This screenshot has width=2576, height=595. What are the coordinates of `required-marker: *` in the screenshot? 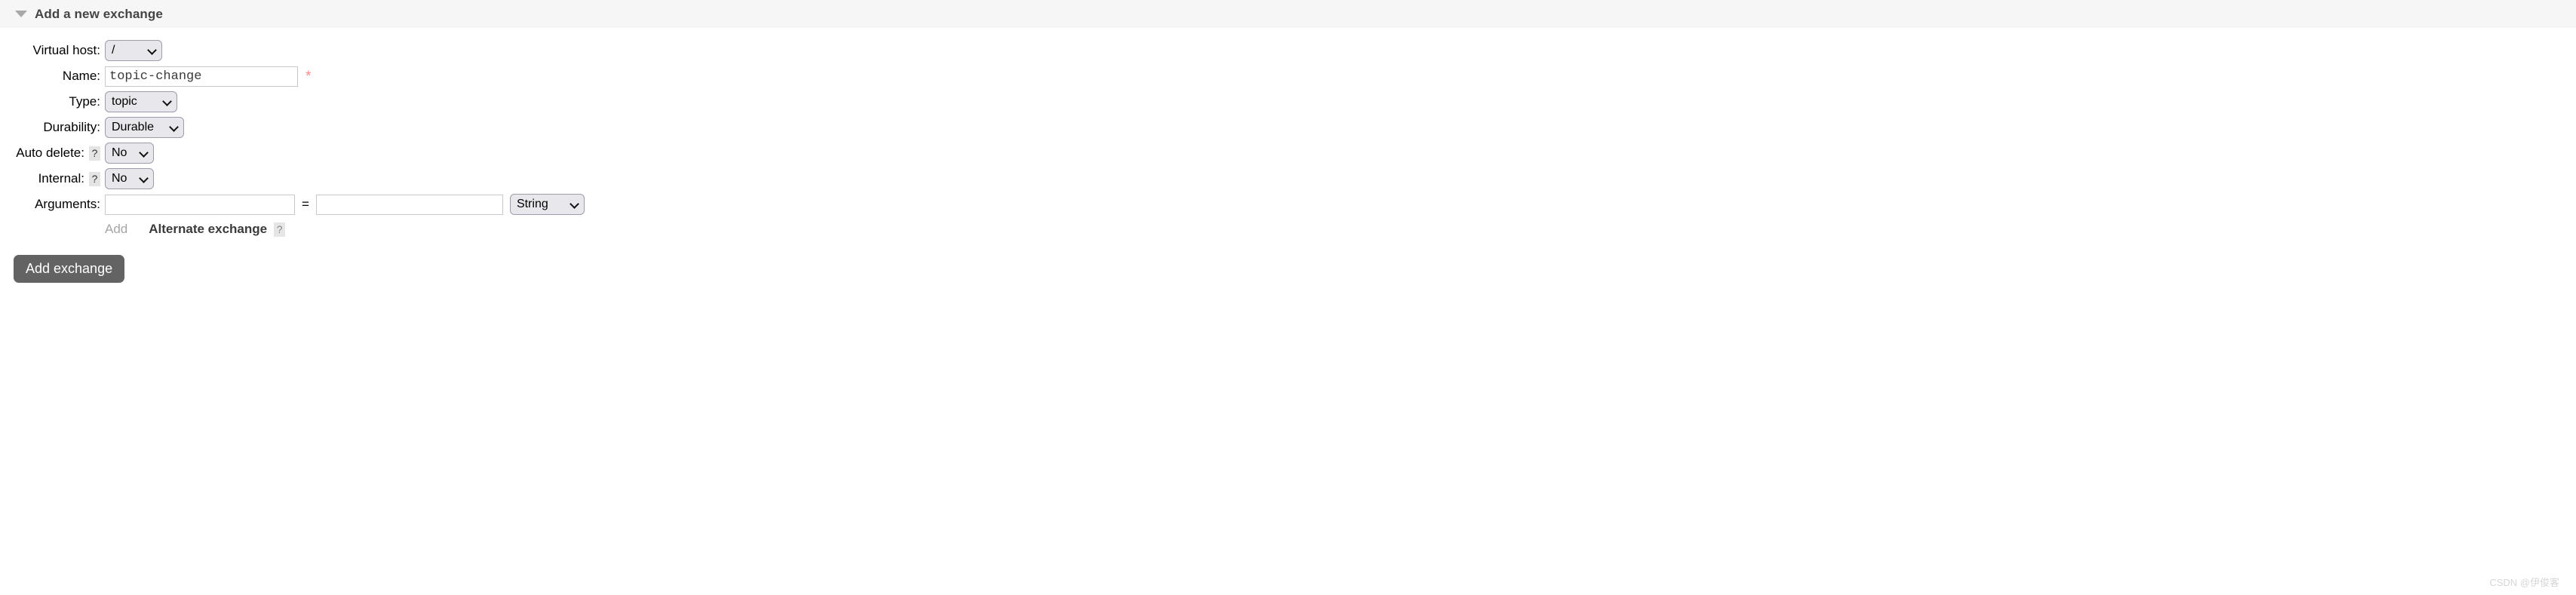 It's located at (308, 76).